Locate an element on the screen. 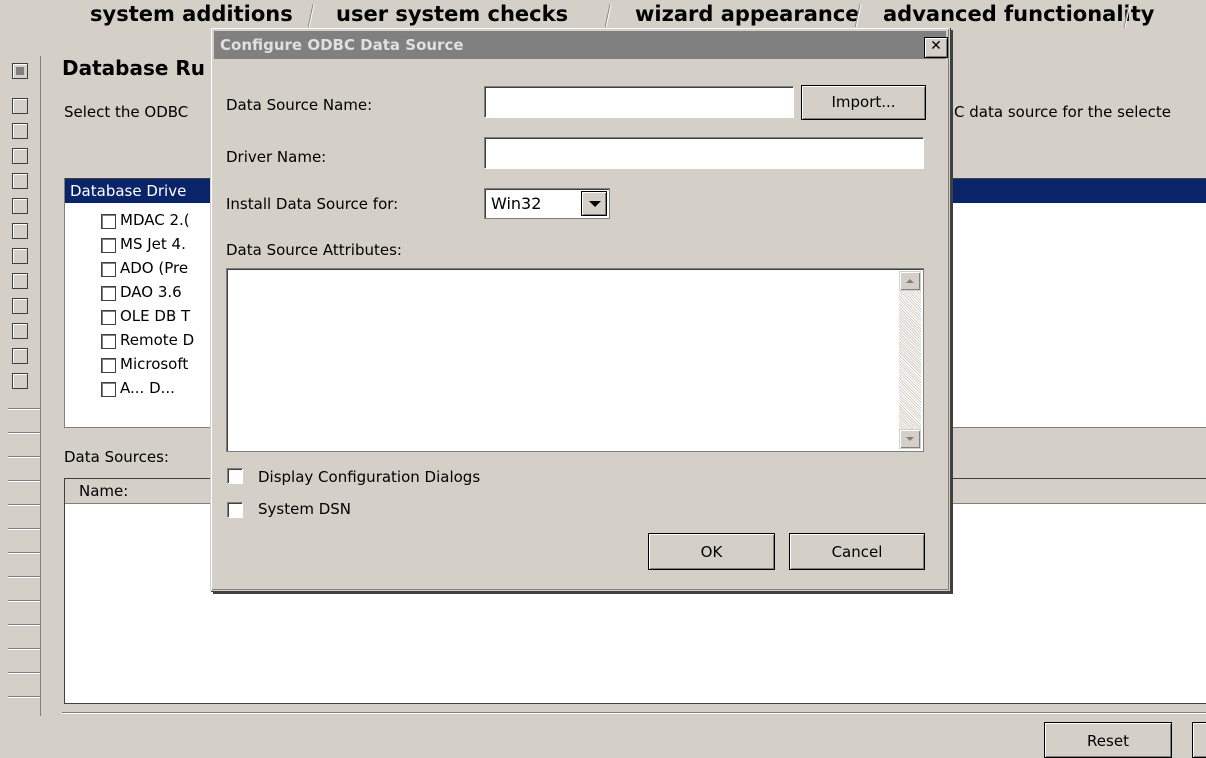 This screenshot has width=1206, height=758. cancel-button-label: Cancel is located at coordinates (857, 552).